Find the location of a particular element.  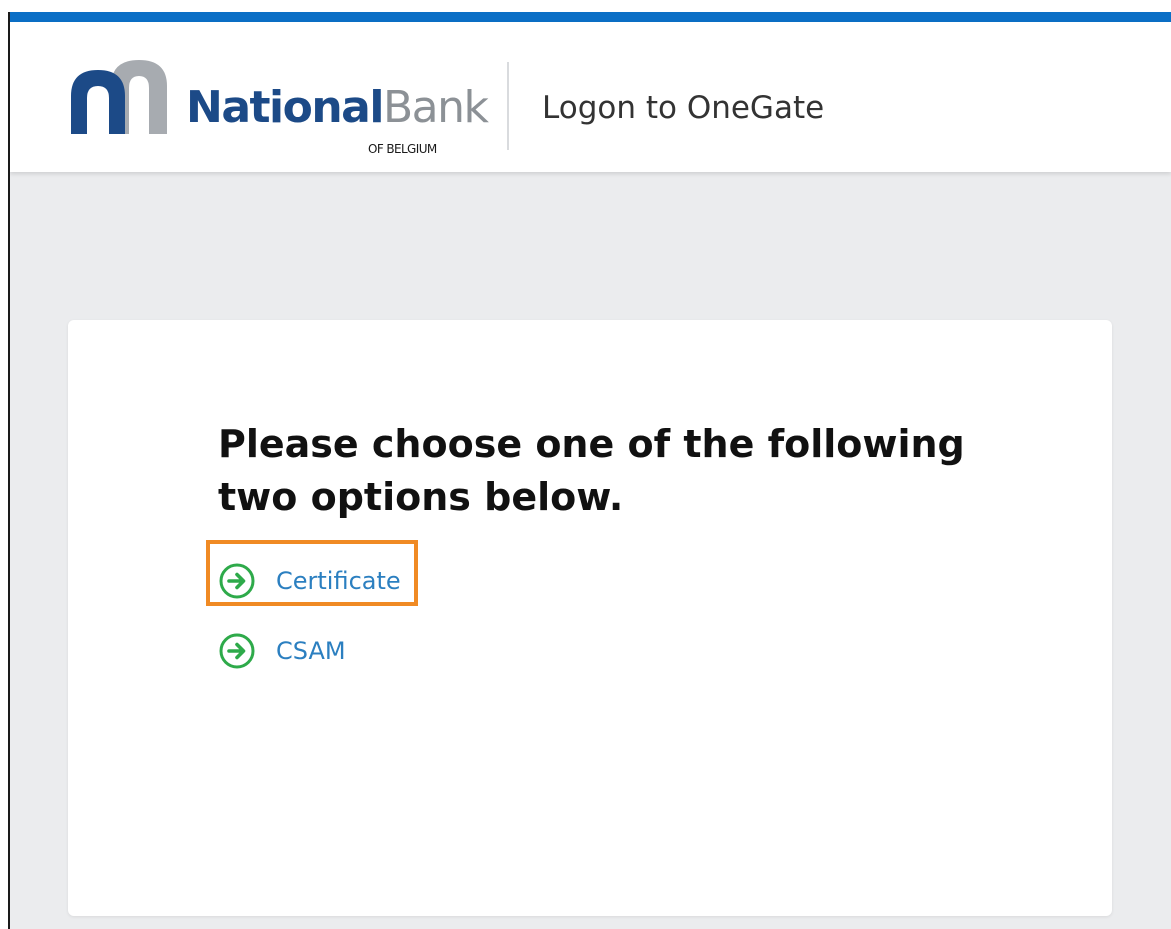

brand-word-bank: Bank is located at coordinates (435, 107).